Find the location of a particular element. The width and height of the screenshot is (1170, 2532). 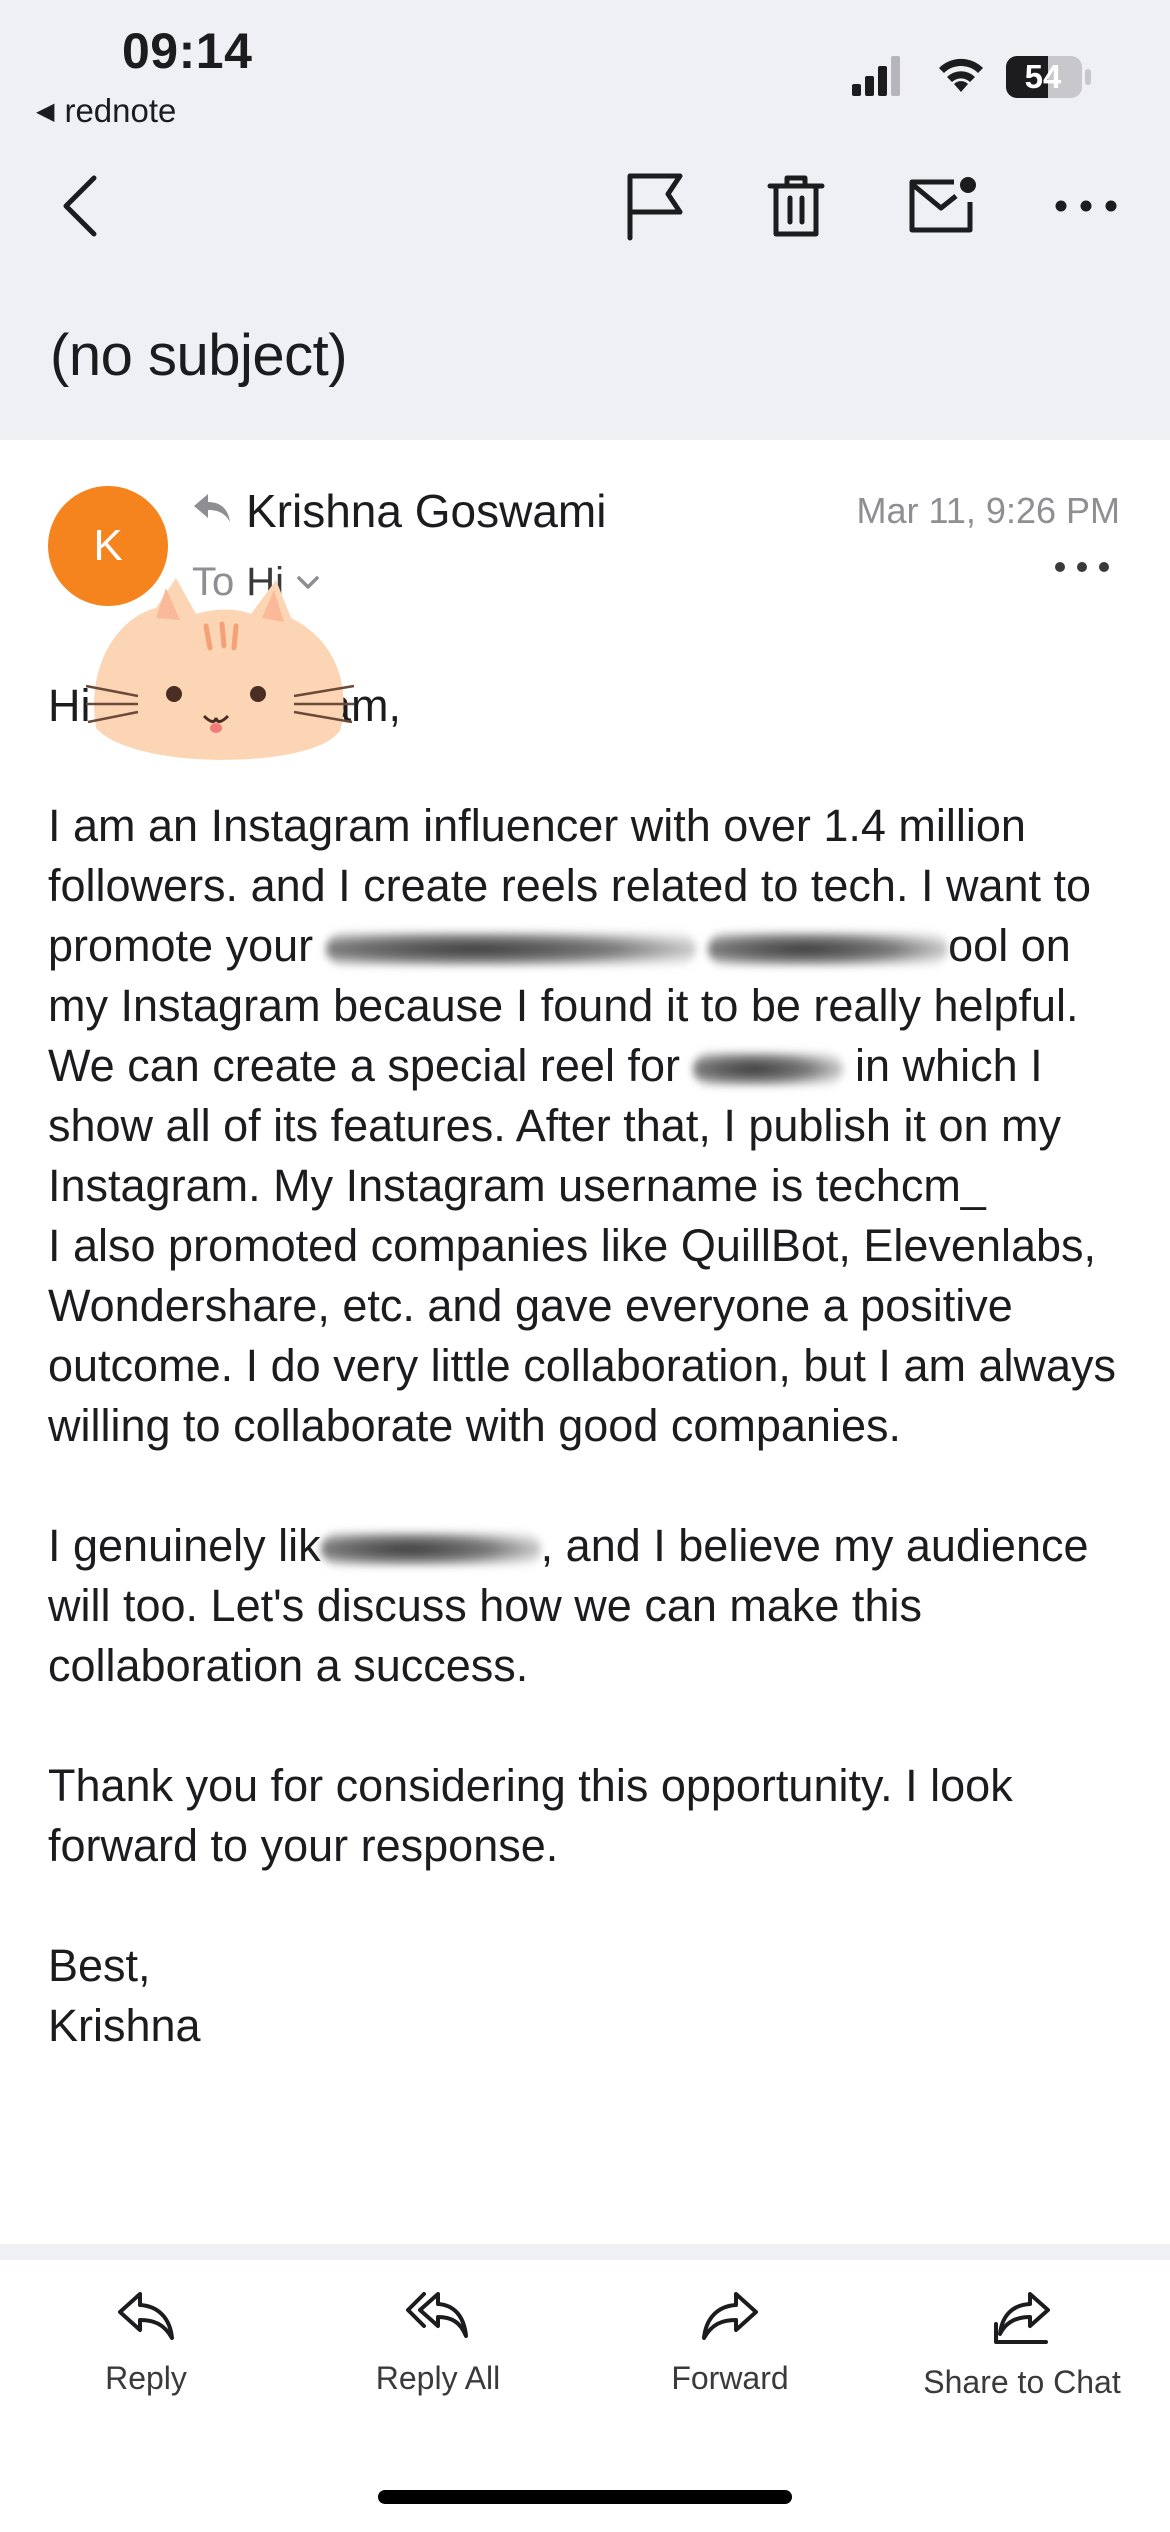

reply-button: Reply is located at coordinates (146, 2343).